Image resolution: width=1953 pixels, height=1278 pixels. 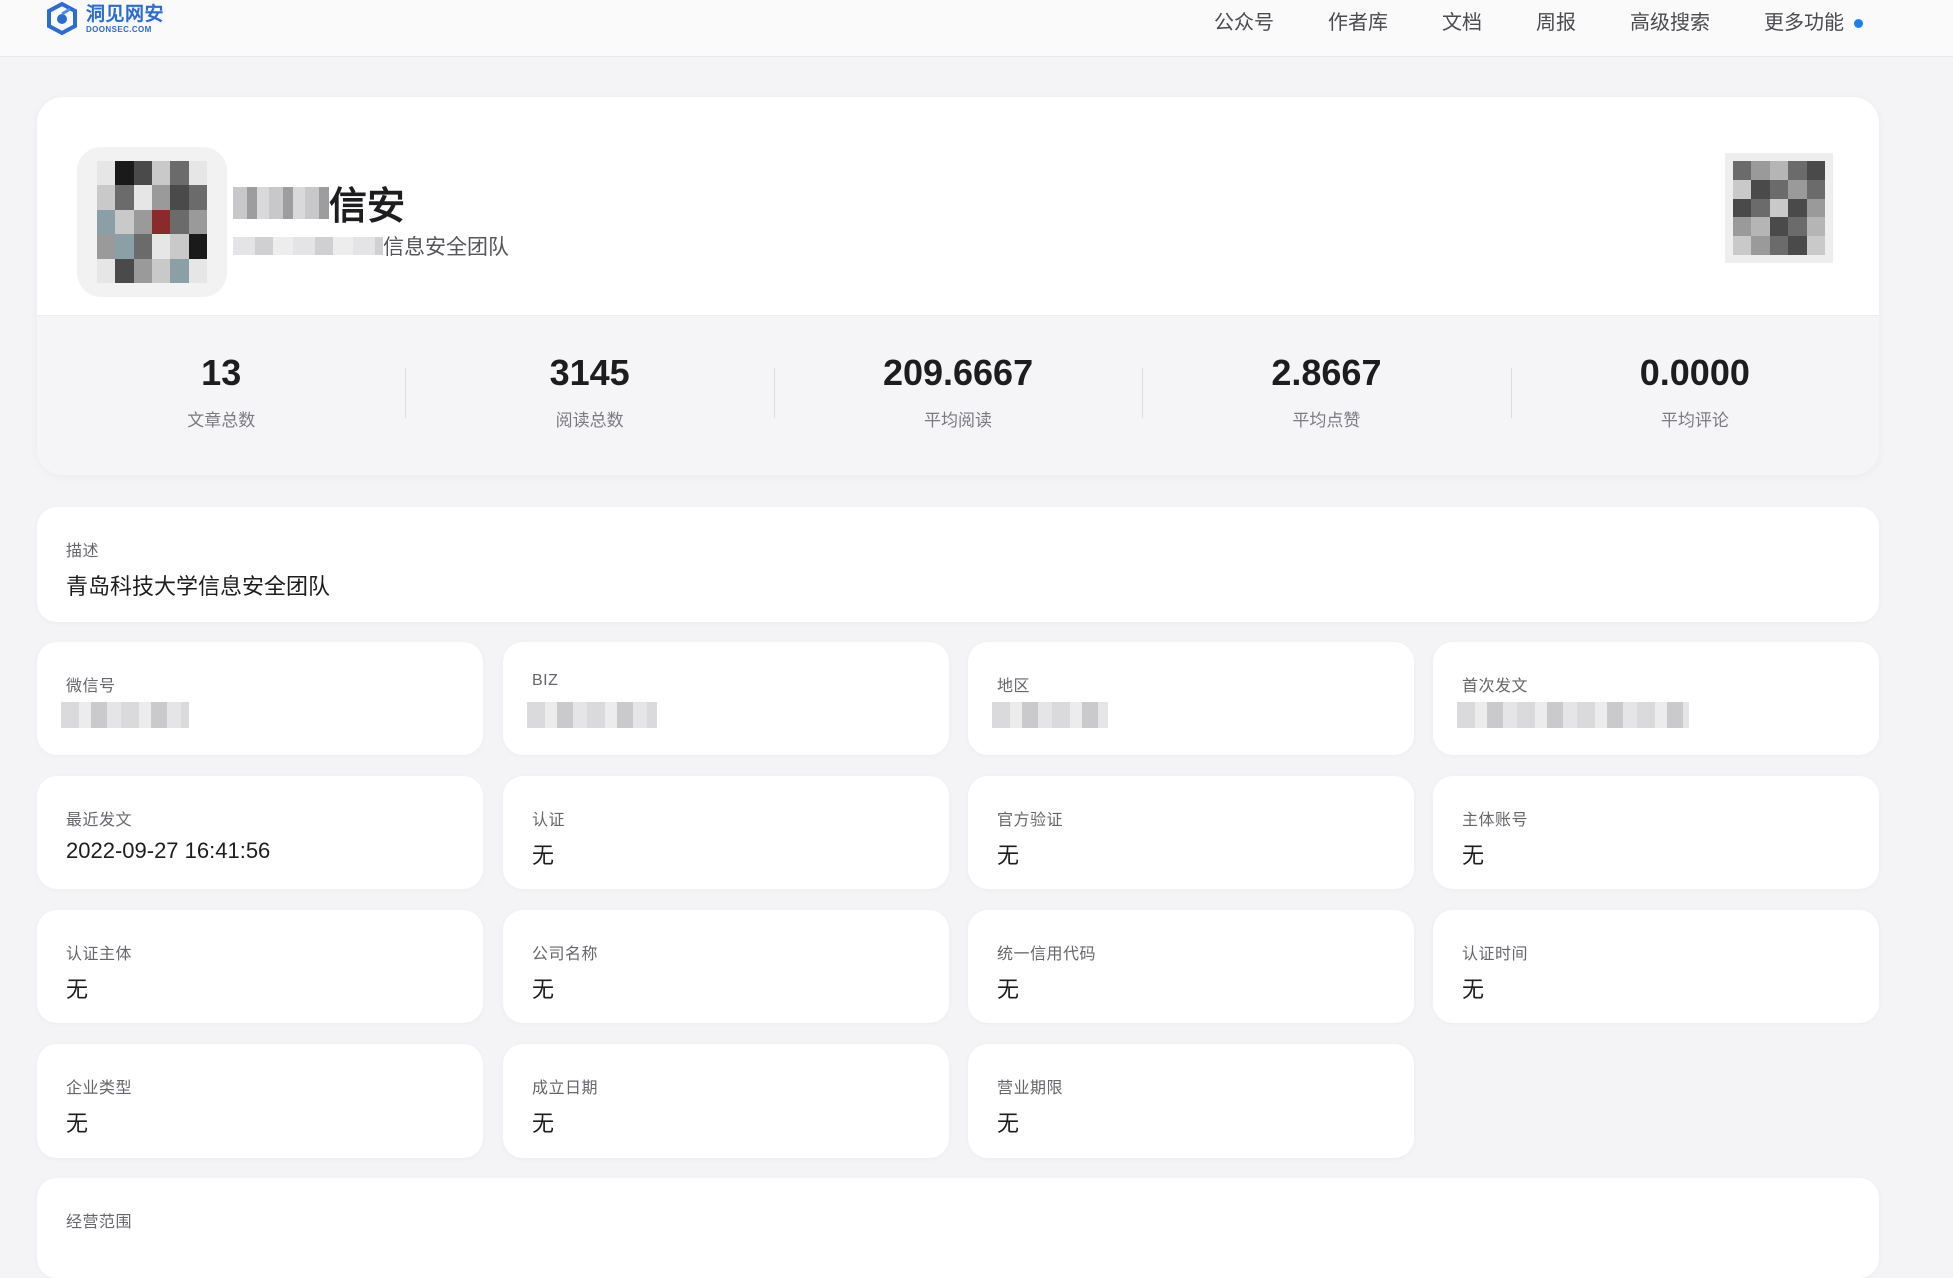 I want to click on nav-item-authors: 作者库, so click(x=1358, y=20).